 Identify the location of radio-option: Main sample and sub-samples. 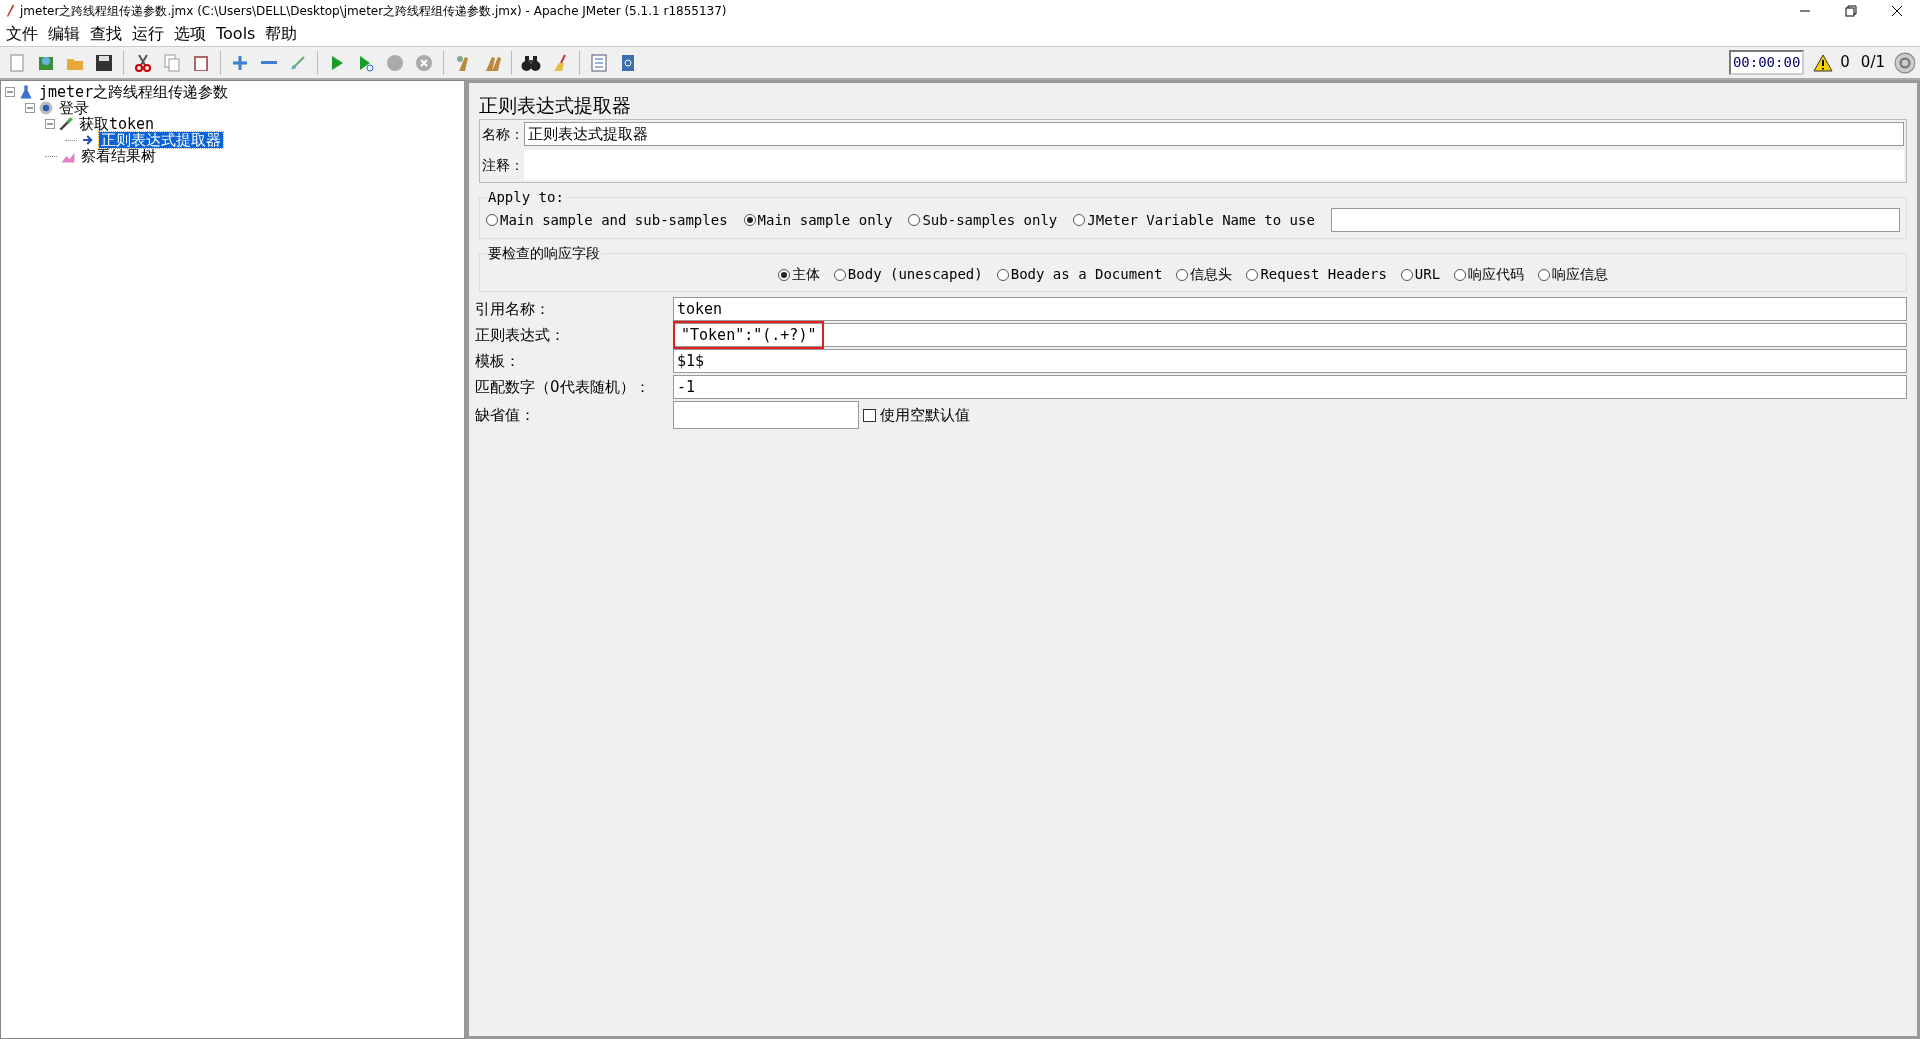
(607, 220).